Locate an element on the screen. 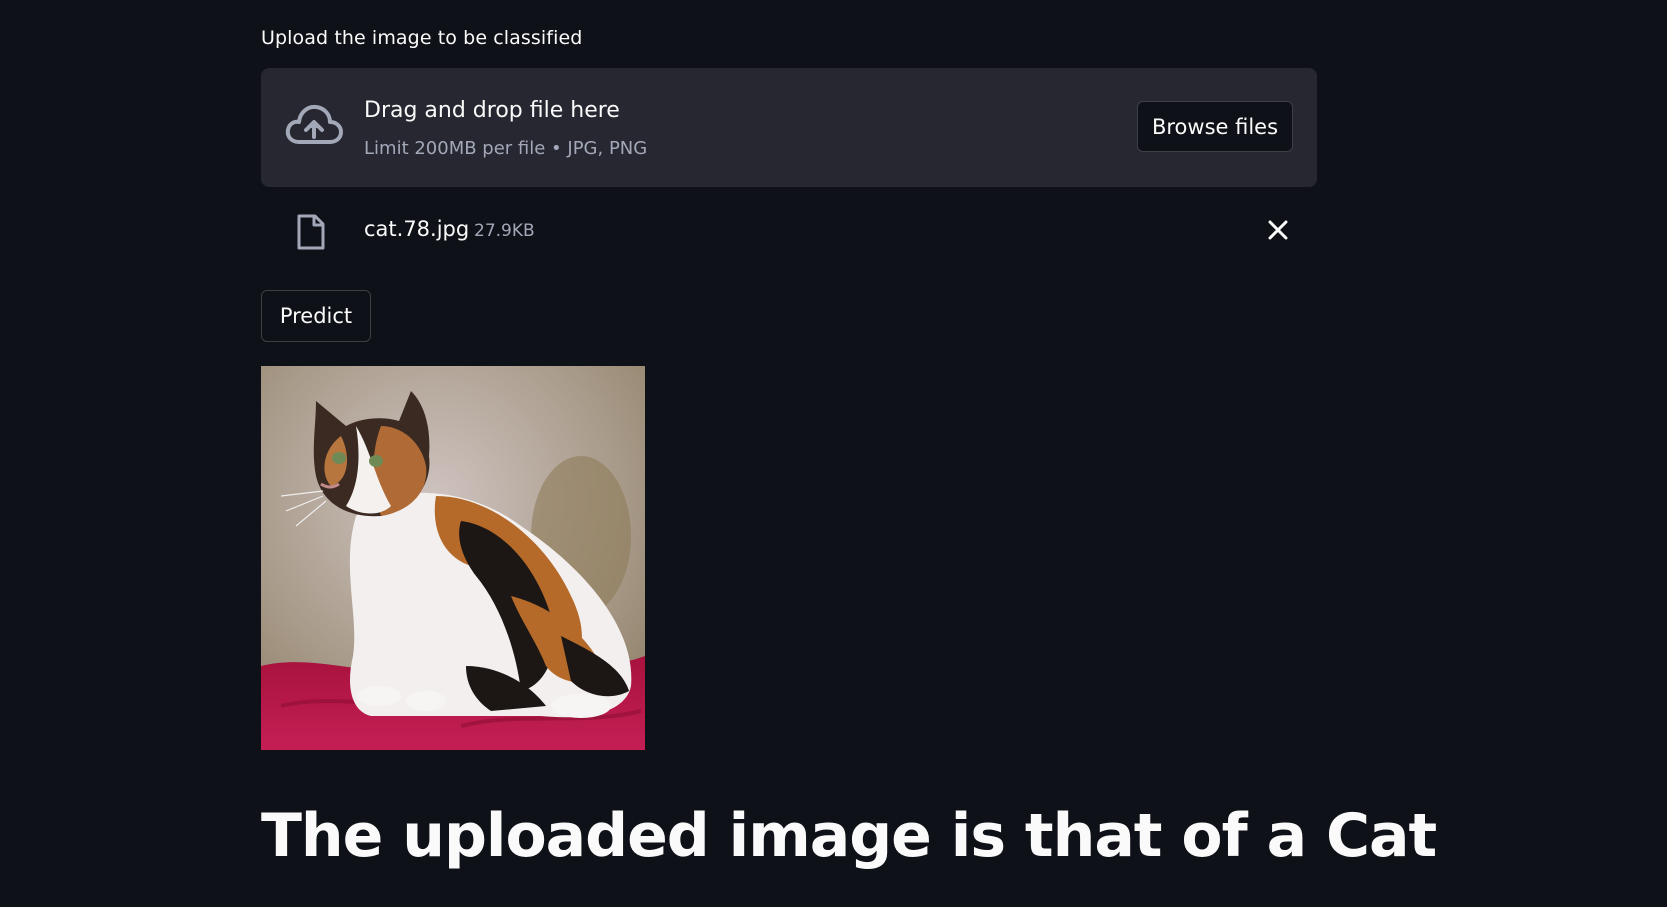 Image resolution: width=1667 pixels, height=907 pixels. cloud-upload-icon is located at coordinates (314, 124).